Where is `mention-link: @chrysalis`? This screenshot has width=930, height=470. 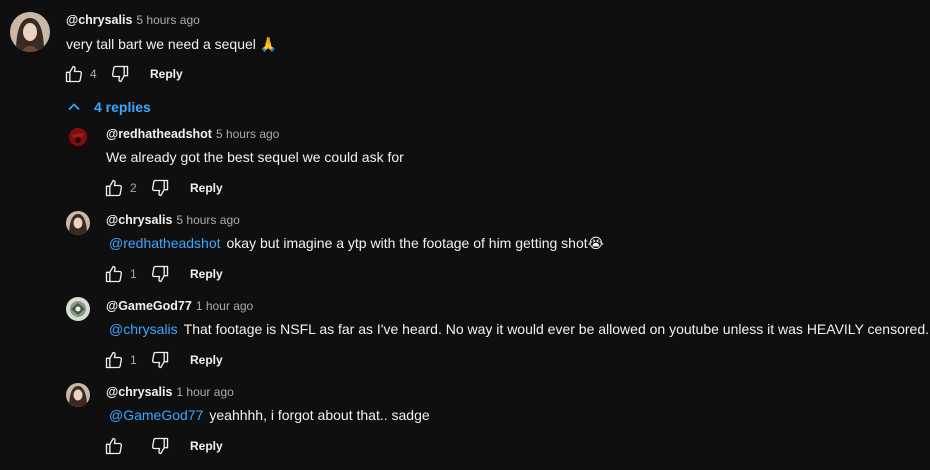
mention-link: @chrysalis is located at coordinates (143, 329).